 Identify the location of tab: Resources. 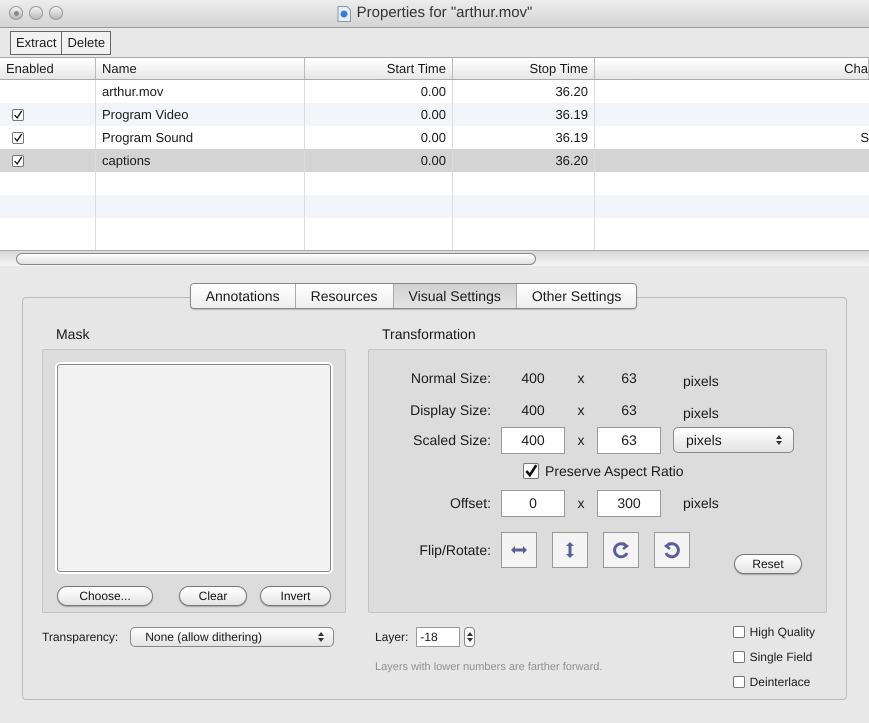
(343, 296).